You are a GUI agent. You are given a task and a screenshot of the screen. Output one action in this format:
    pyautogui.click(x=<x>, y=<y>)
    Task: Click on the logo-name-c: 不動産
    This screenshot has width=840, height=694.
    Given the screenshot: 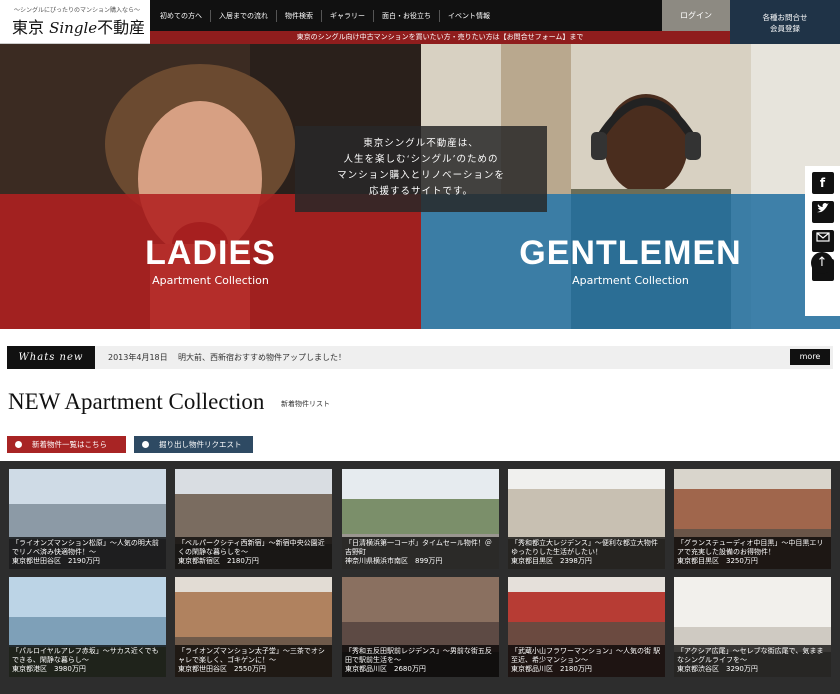 What is the action you would take?
    pyautogui.click(x=121, y=27)
    